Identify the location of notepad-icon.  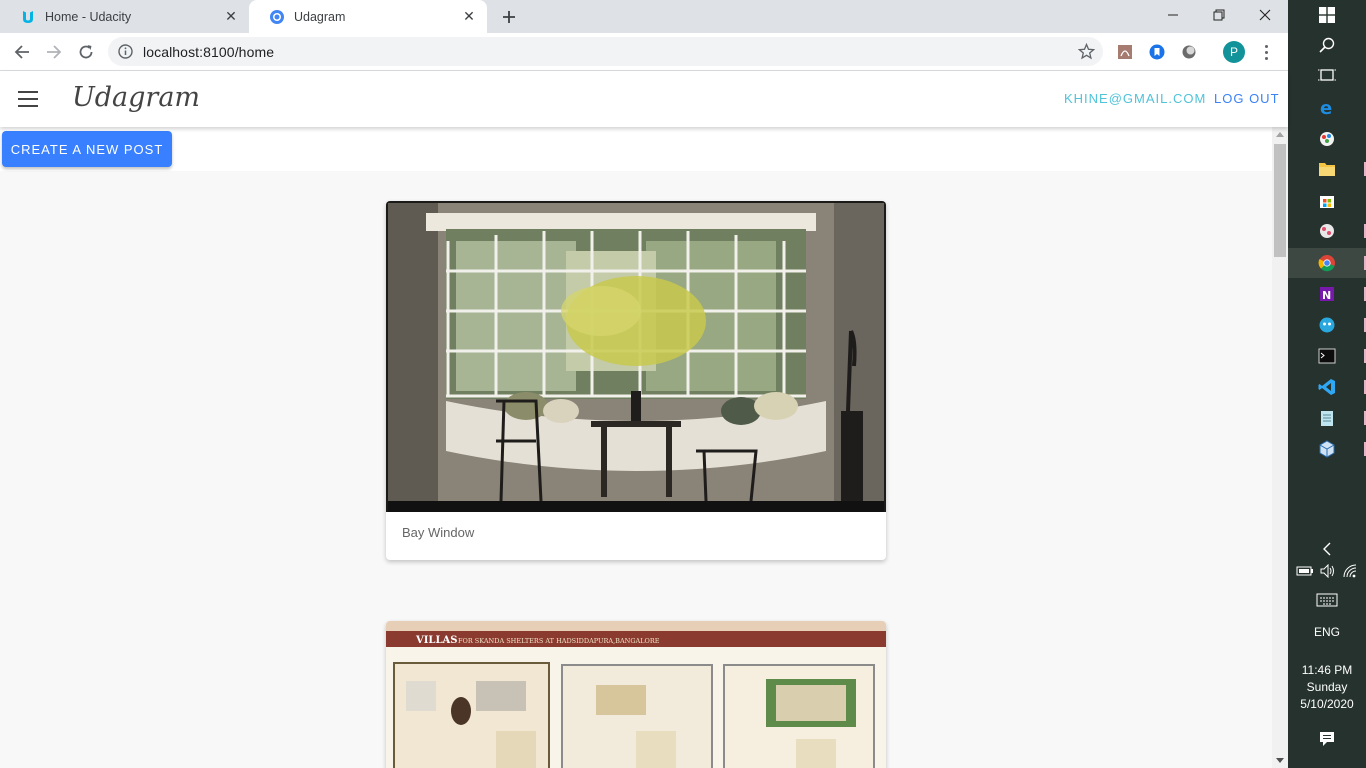
(1327, 418).